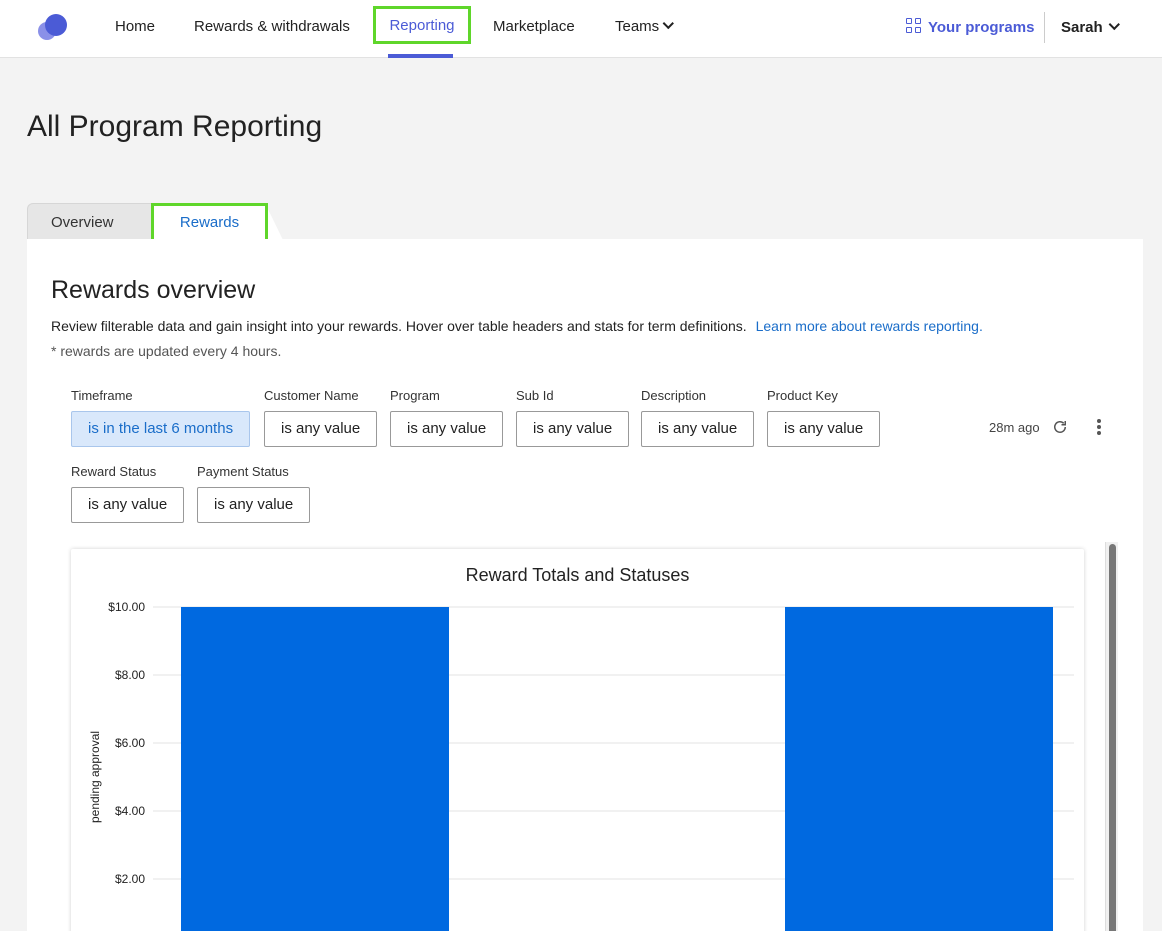 The image size is (1162, 931). I want to click on y-tick-label: $6.00, so click(130, 743).